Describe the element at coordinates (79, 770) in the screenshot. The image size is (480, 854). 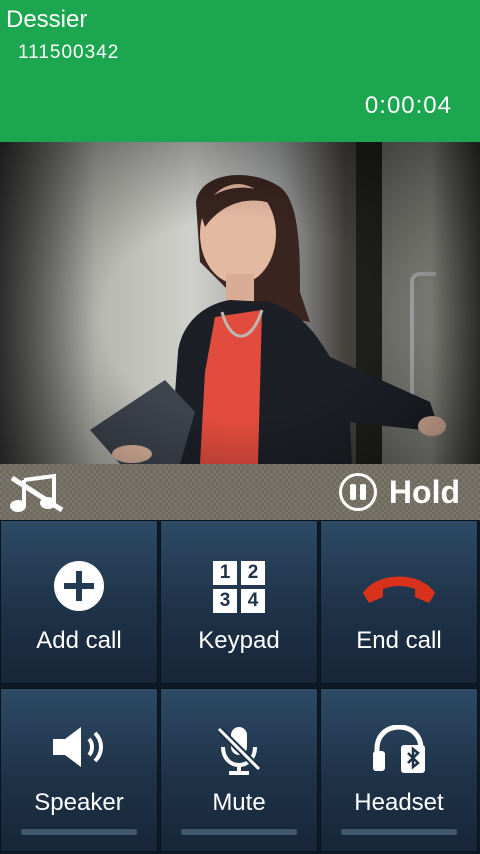
I see `speaker-button: Speaker` at that location.